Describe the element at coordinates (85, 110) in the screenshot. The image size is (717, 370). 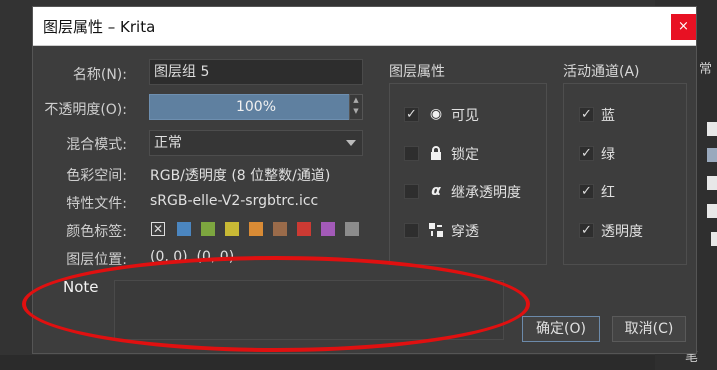
I see `opacity-label: 不透明度(O):` at that location.